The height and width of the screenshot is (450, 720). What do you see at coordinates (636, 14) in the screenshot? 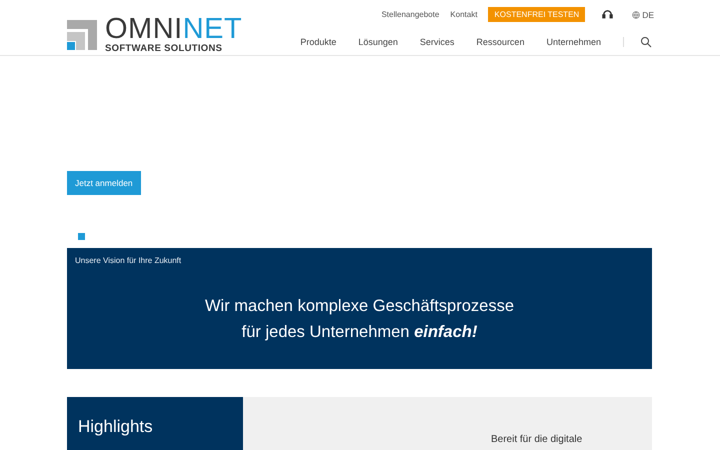
I see `globe-icon` at bounding box center [636, 14].